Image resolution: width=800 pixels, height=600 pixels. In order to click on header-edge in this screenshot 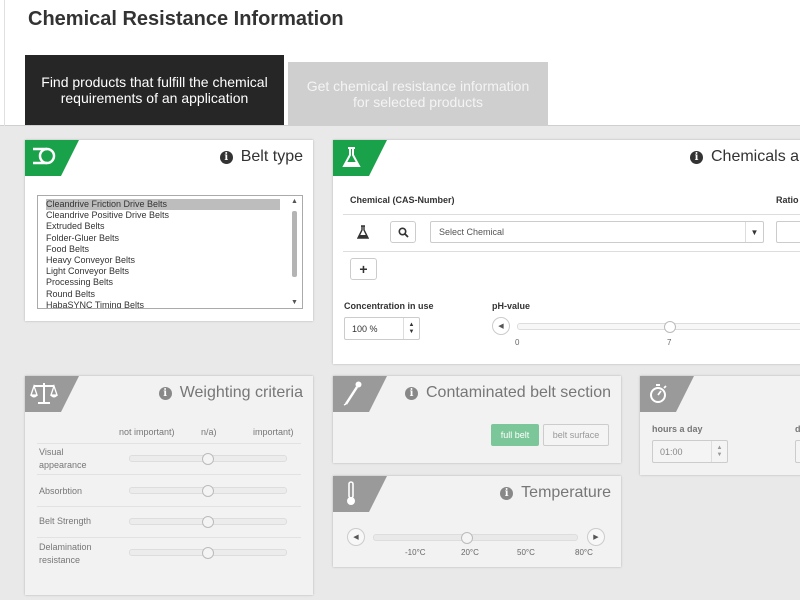, I will do `click(4, 63)`.